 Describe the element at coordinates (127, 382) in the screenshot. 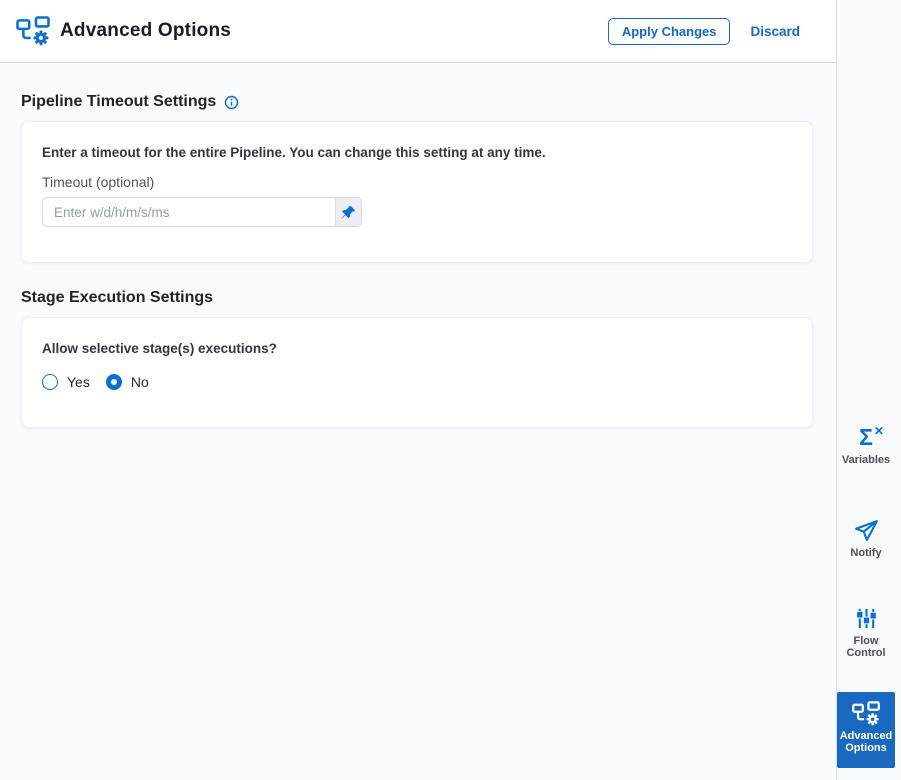

I see `radio-option-no: No` at that location.